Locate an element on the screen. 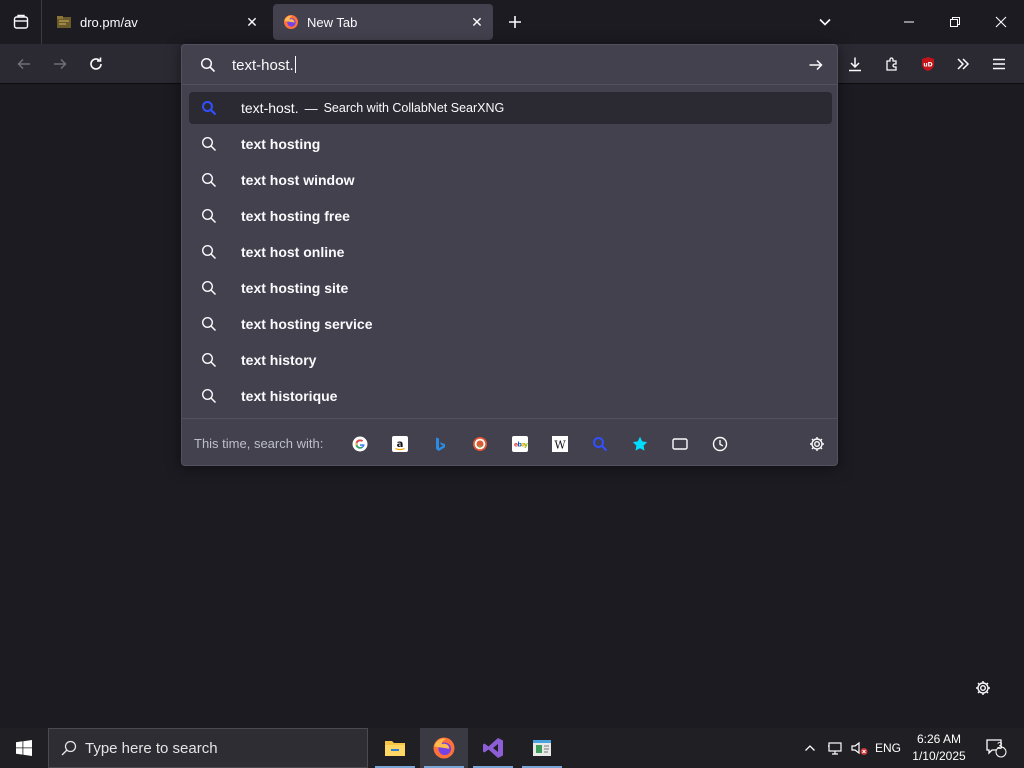 This screenshot has width=1024, height=768. search-settings-button is located at coordinates (817, 444).